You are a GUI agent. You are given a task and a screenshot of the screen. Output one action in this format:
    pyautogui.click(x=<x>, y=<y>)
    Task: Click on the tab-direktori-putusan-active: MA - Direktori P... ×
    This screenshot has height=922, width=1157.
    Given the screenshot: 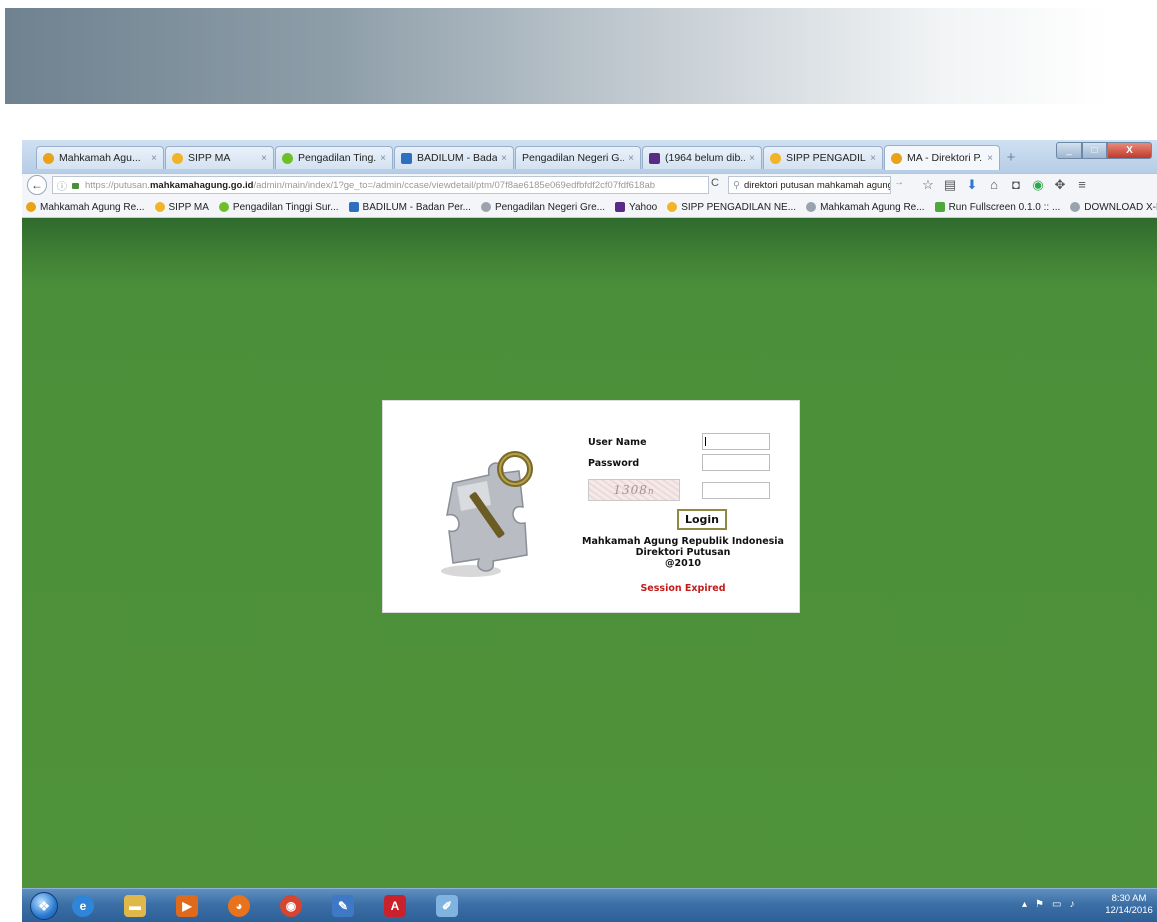 What is the action you would take?
    pyautogui.click(x=942, y=157)
    